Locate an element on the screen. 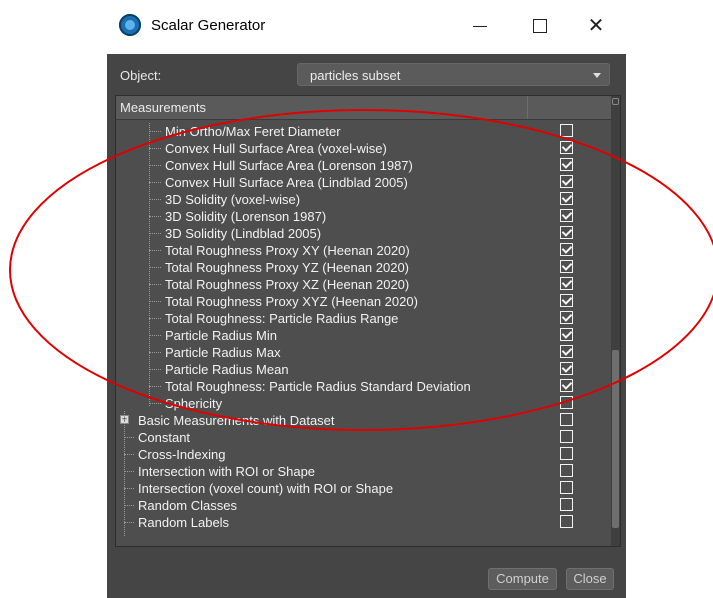 The image size is (713, 598). tree-item-label: Random Classes is located at coordinates (187, 505).